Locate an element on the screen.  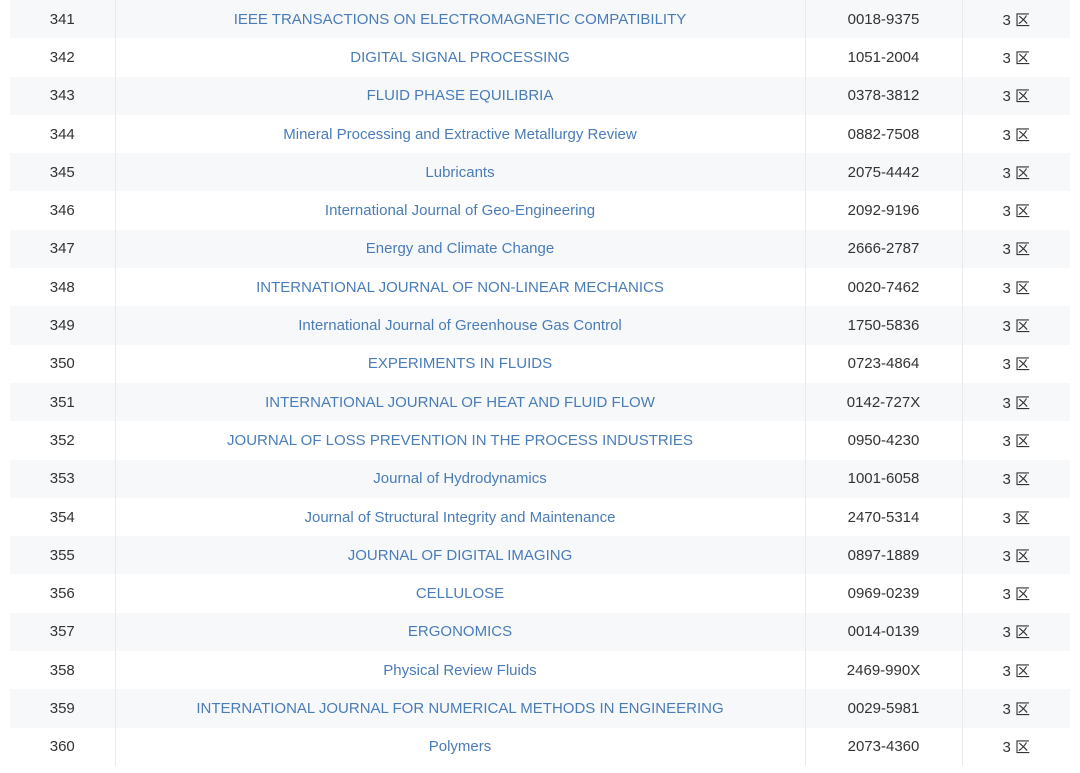
rank-value: 346 is located at coordinates (62, 211).